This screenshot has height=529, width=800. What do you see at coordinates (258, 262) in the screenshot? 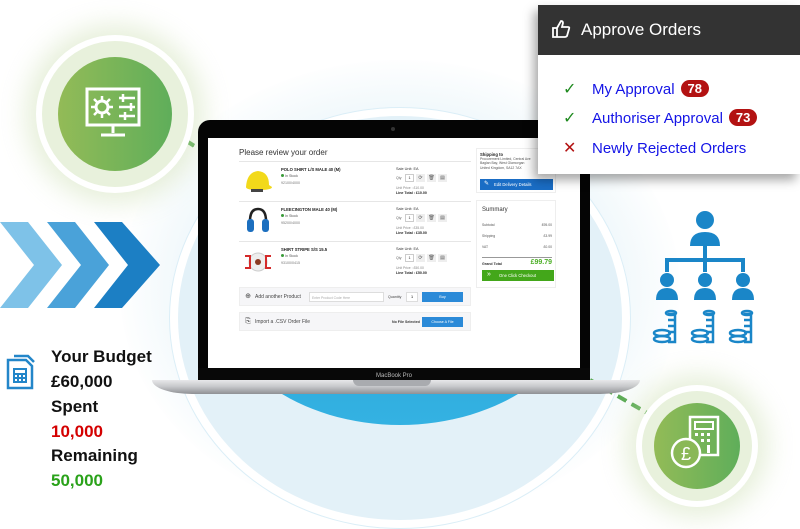
I see `dust-mask-image` at bounding box center [258, 262].